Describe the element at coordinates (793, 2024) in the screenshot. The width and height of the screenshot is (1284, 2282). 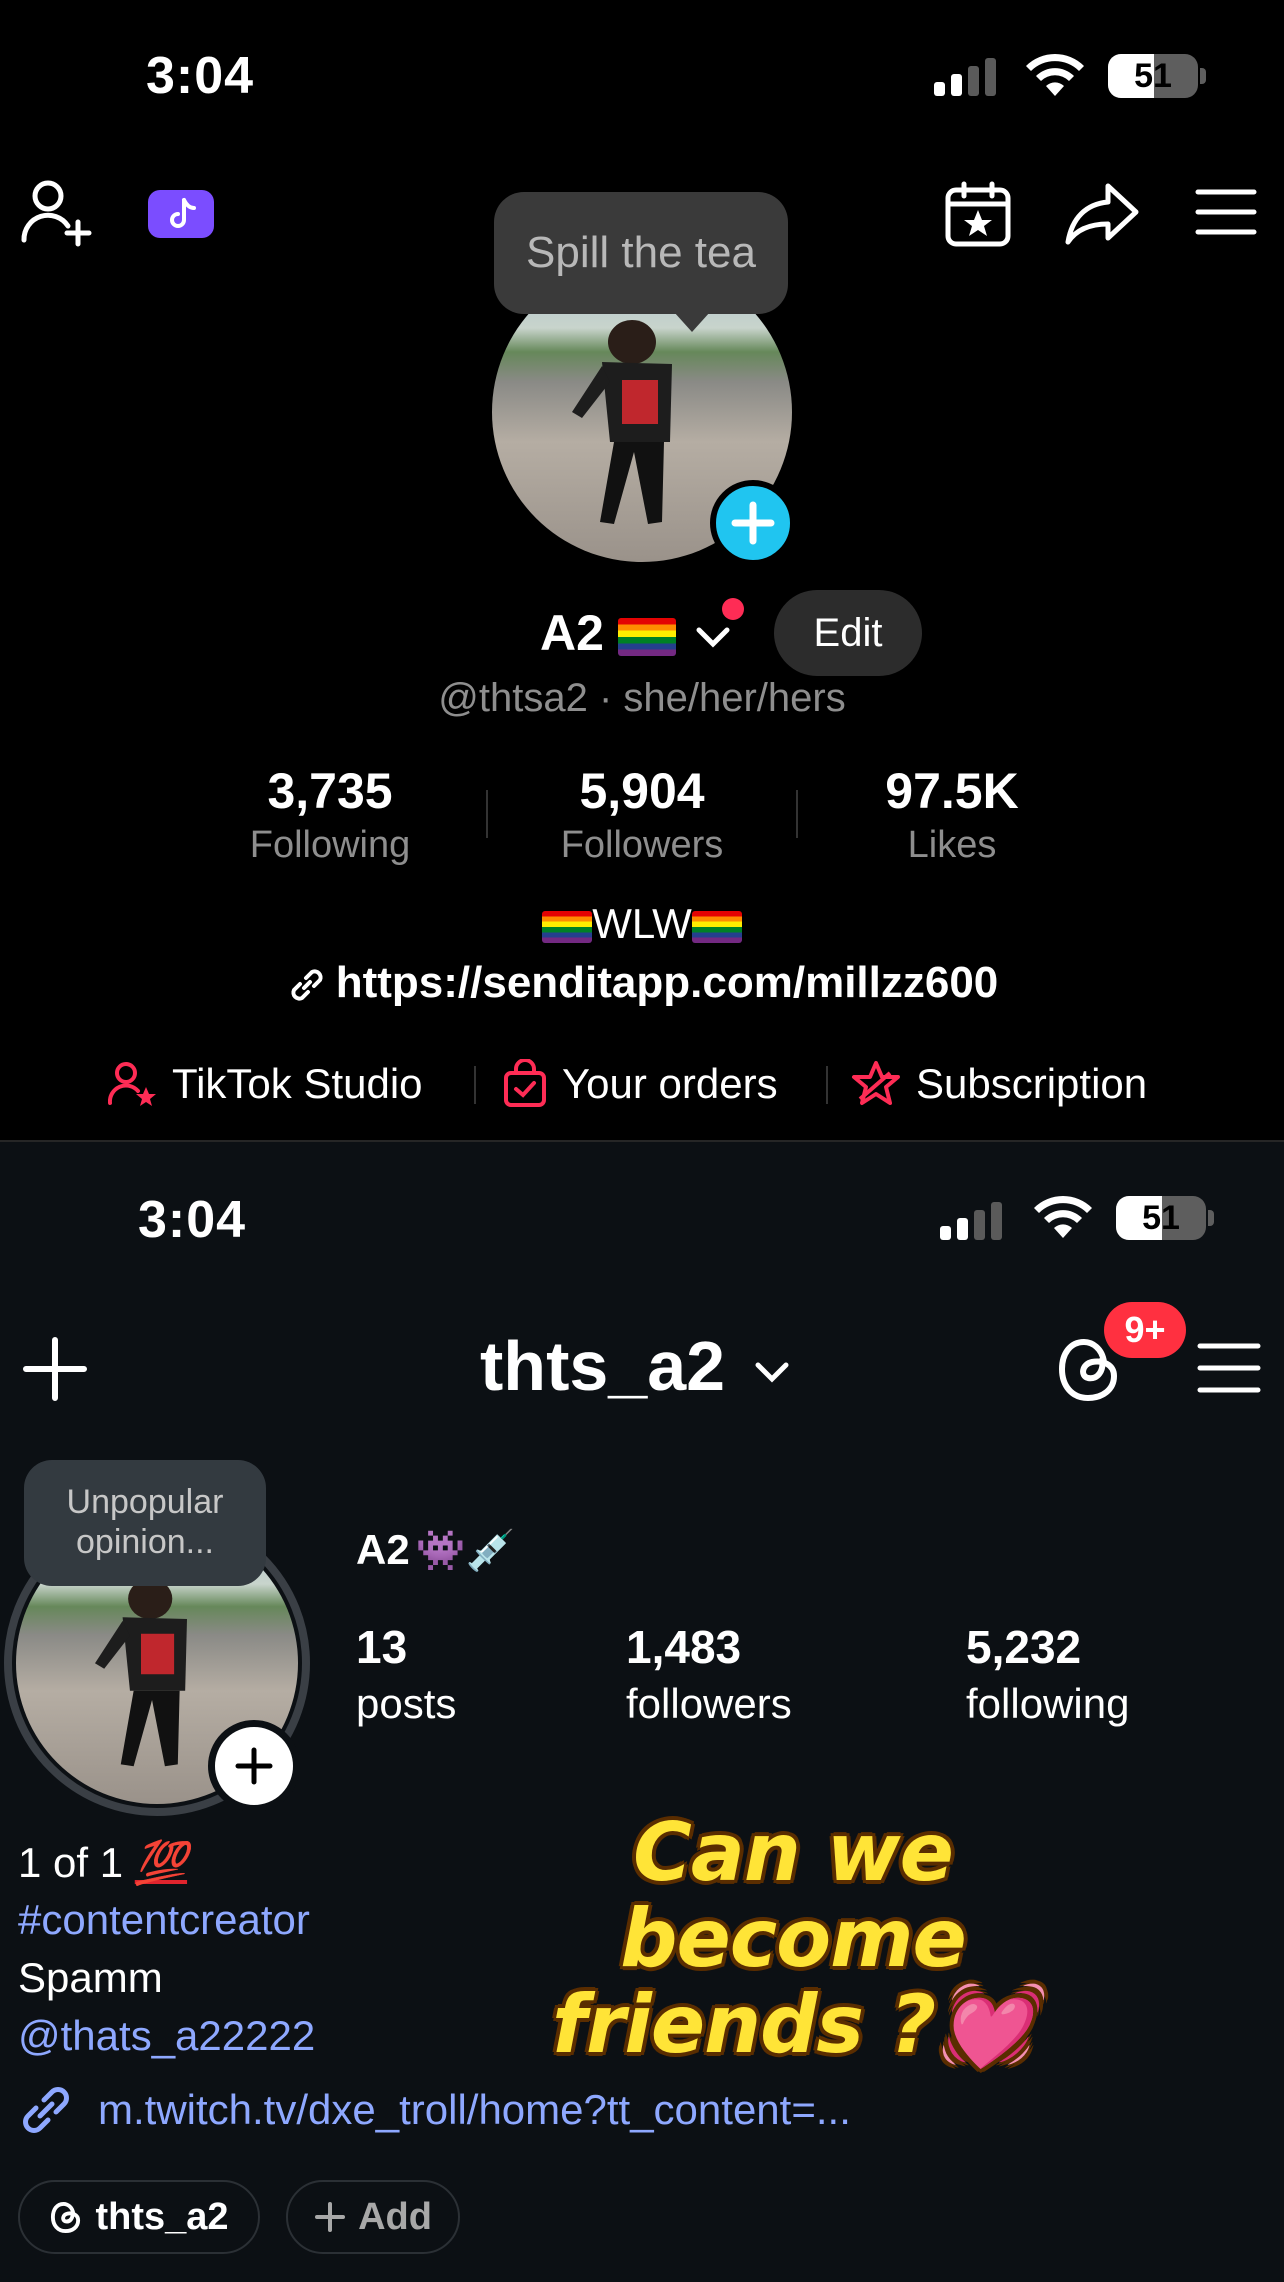
I see `overlay-caption-line: friends ?💓` at that location.